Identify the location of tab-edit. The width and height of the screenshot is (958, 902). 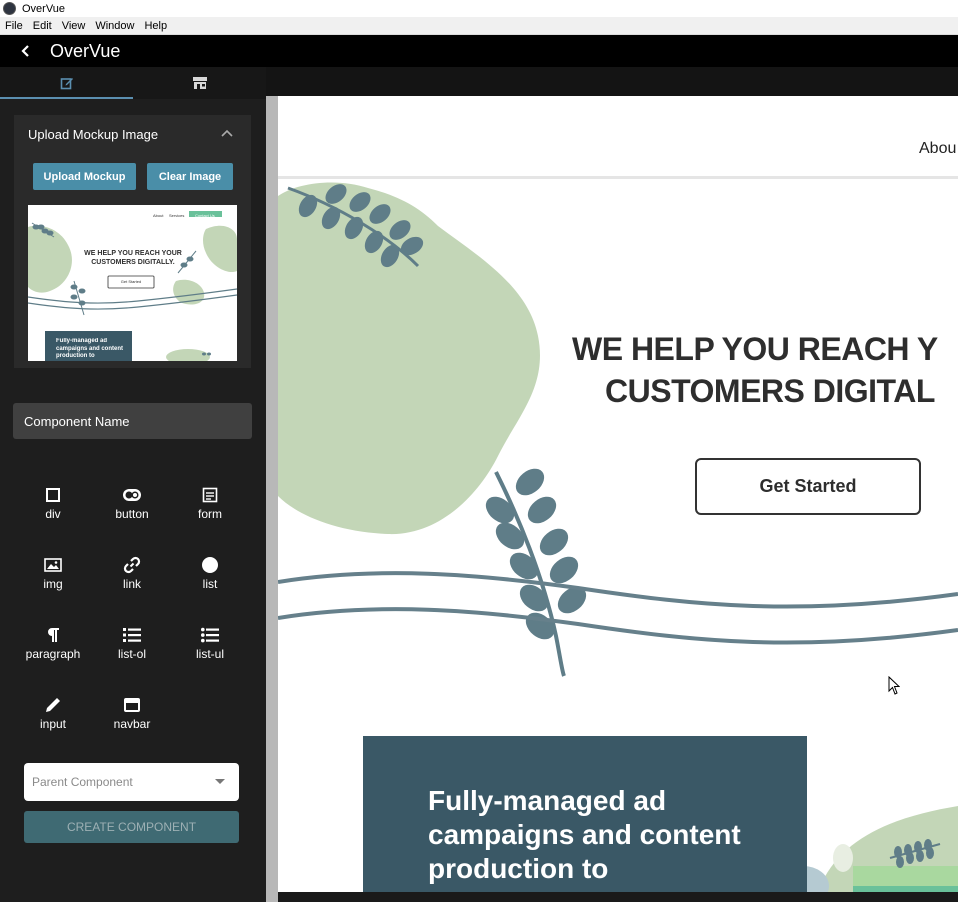
(66, 83).